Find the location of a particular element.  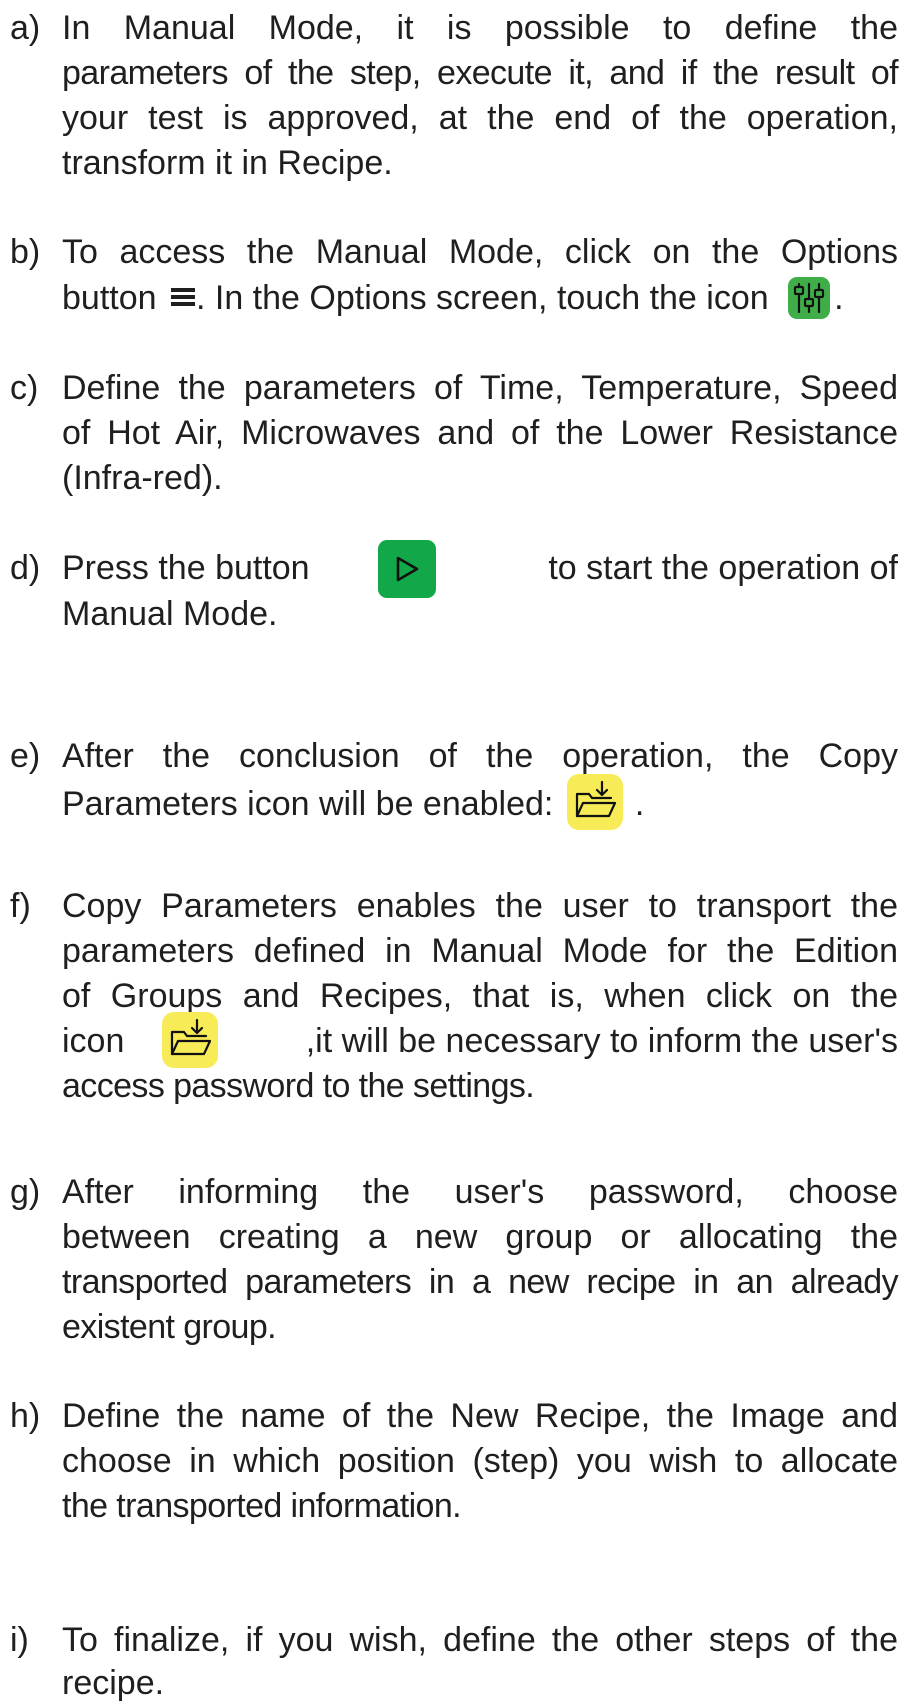

item-marker: g) is located at coordinates (25, 1192).